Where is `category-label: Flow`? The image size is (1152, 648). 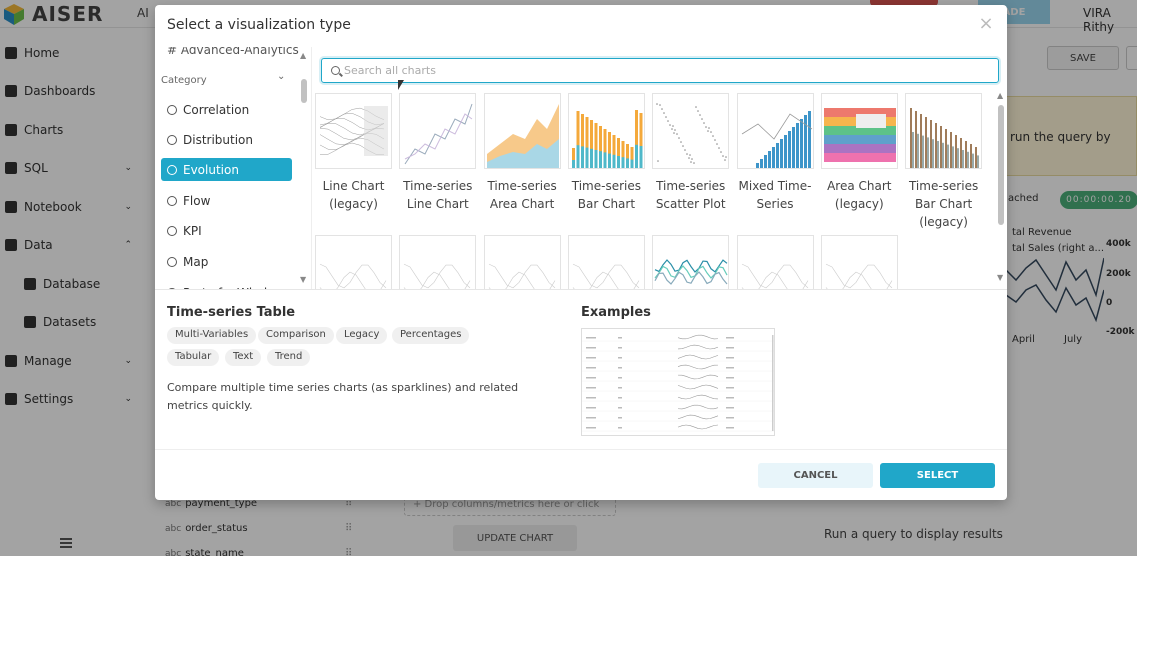 category-label: Flow is located at coordinates (197, 200).